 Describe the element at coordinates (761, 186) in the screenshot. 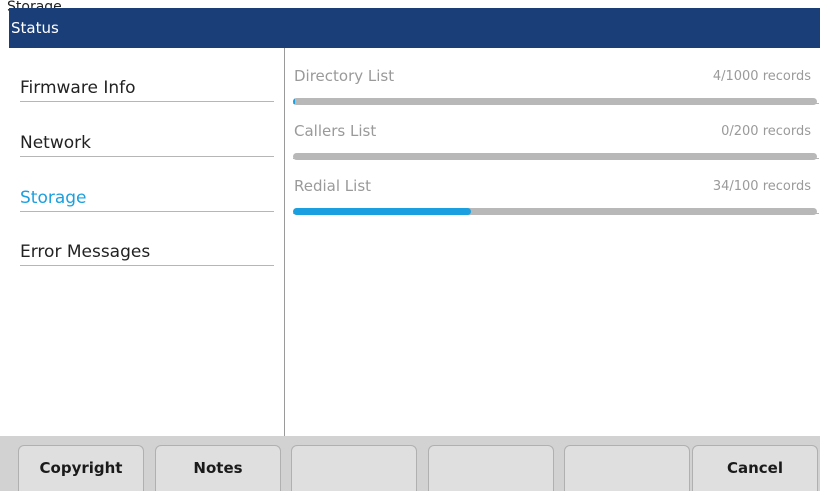

I see `storage-row-count: 34/100 records` at that location.